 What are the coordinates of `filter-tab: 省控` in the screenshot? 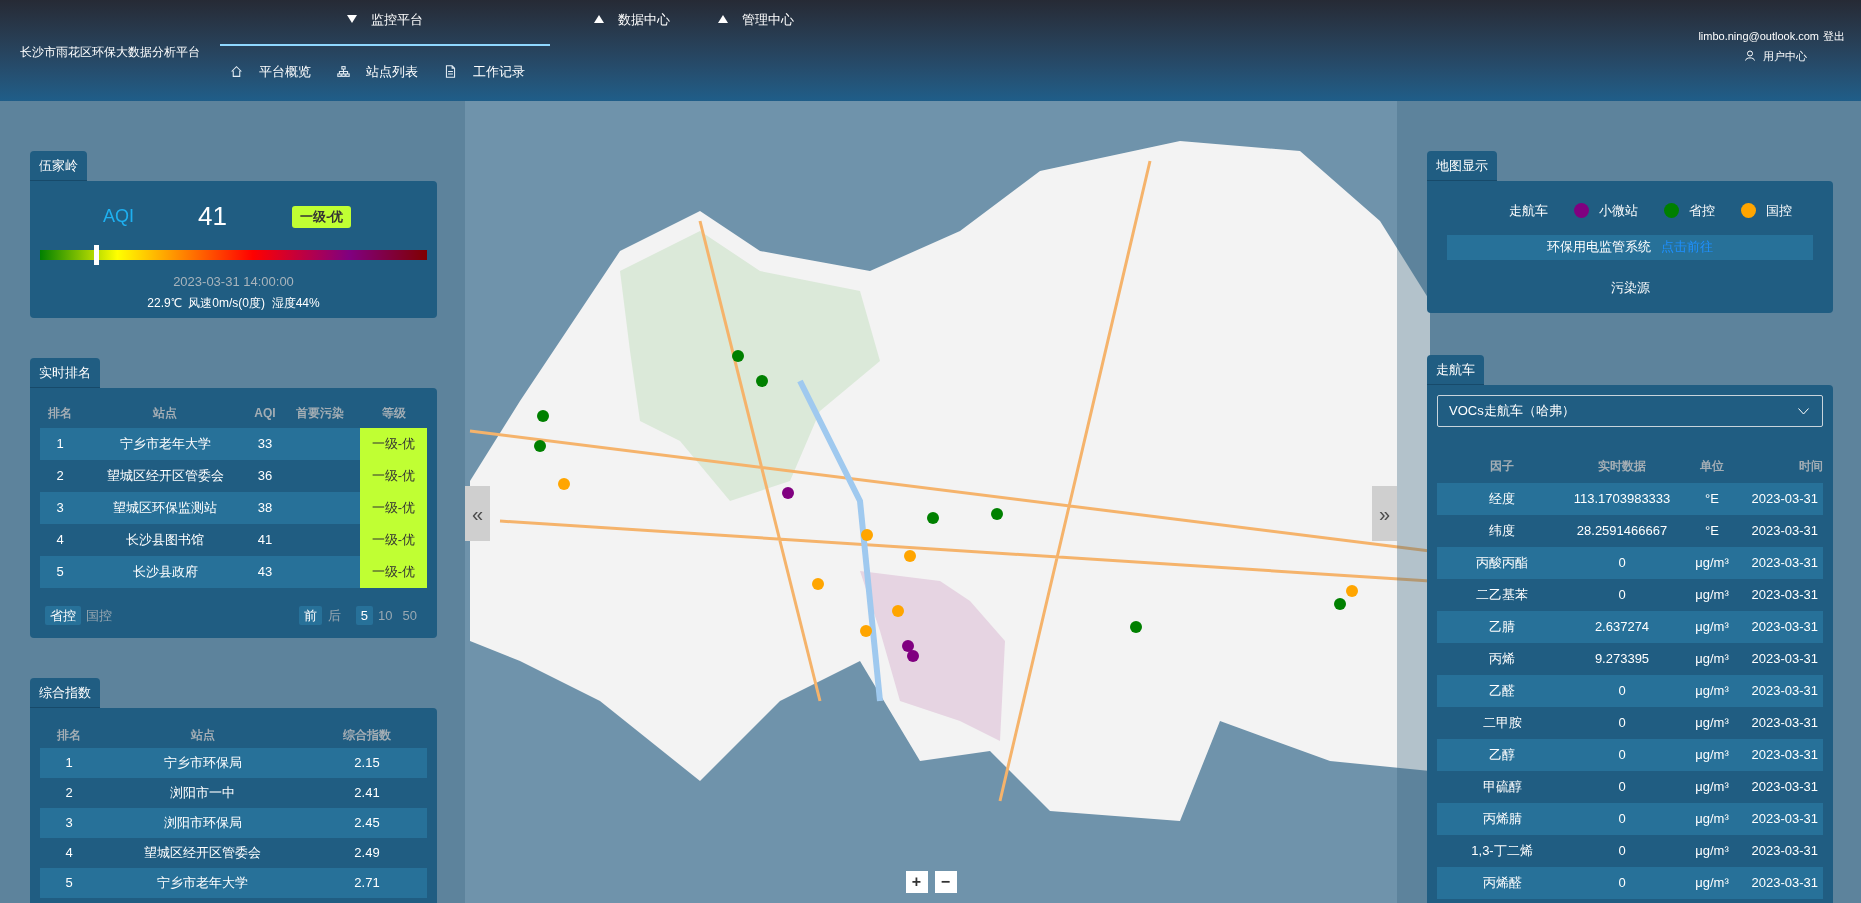 It's located at (63, 615).